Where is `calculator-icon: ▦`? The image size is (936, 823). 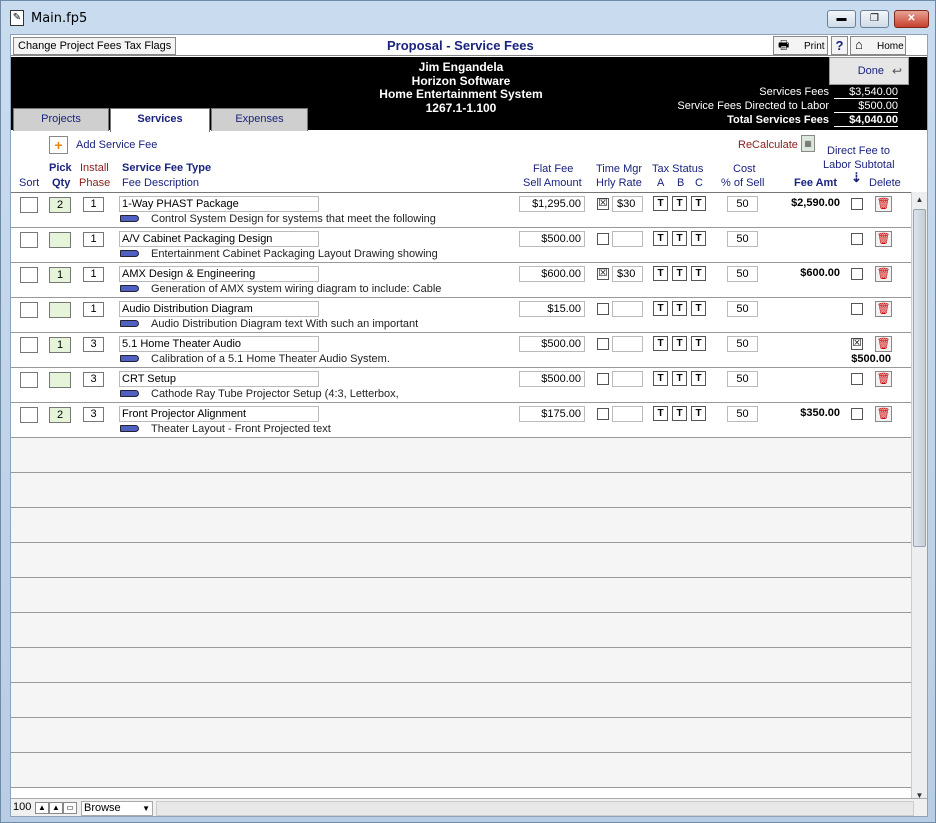 calculator-icon: ▦ is located at coordinates (808, 143).